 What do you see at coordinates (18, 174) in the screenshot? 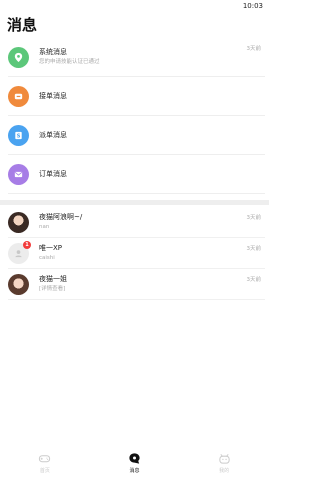
I see `envelope-icon` at bounding box center [18, 174].